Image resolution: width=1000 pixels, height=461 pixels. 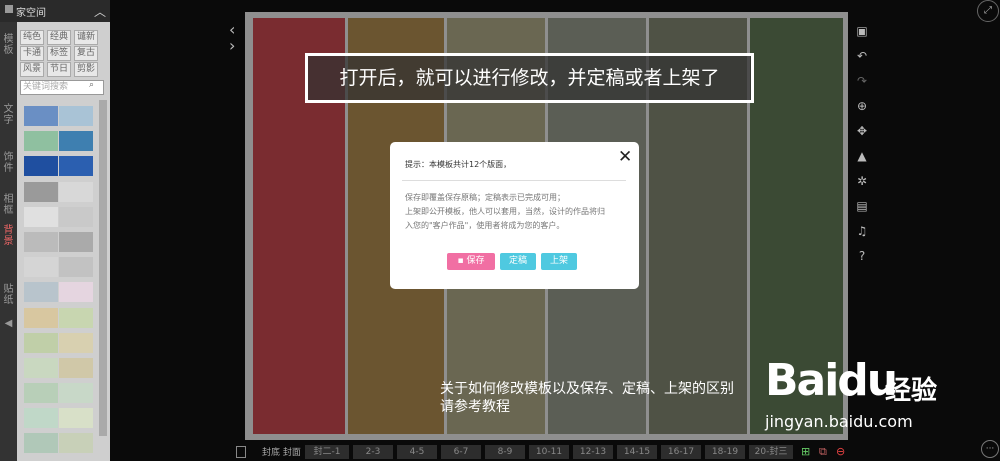 What do you see at coordinates (911, 391) in the screenshot?
I see `jingyan-label: 经验` at bounding box center [911, 391].